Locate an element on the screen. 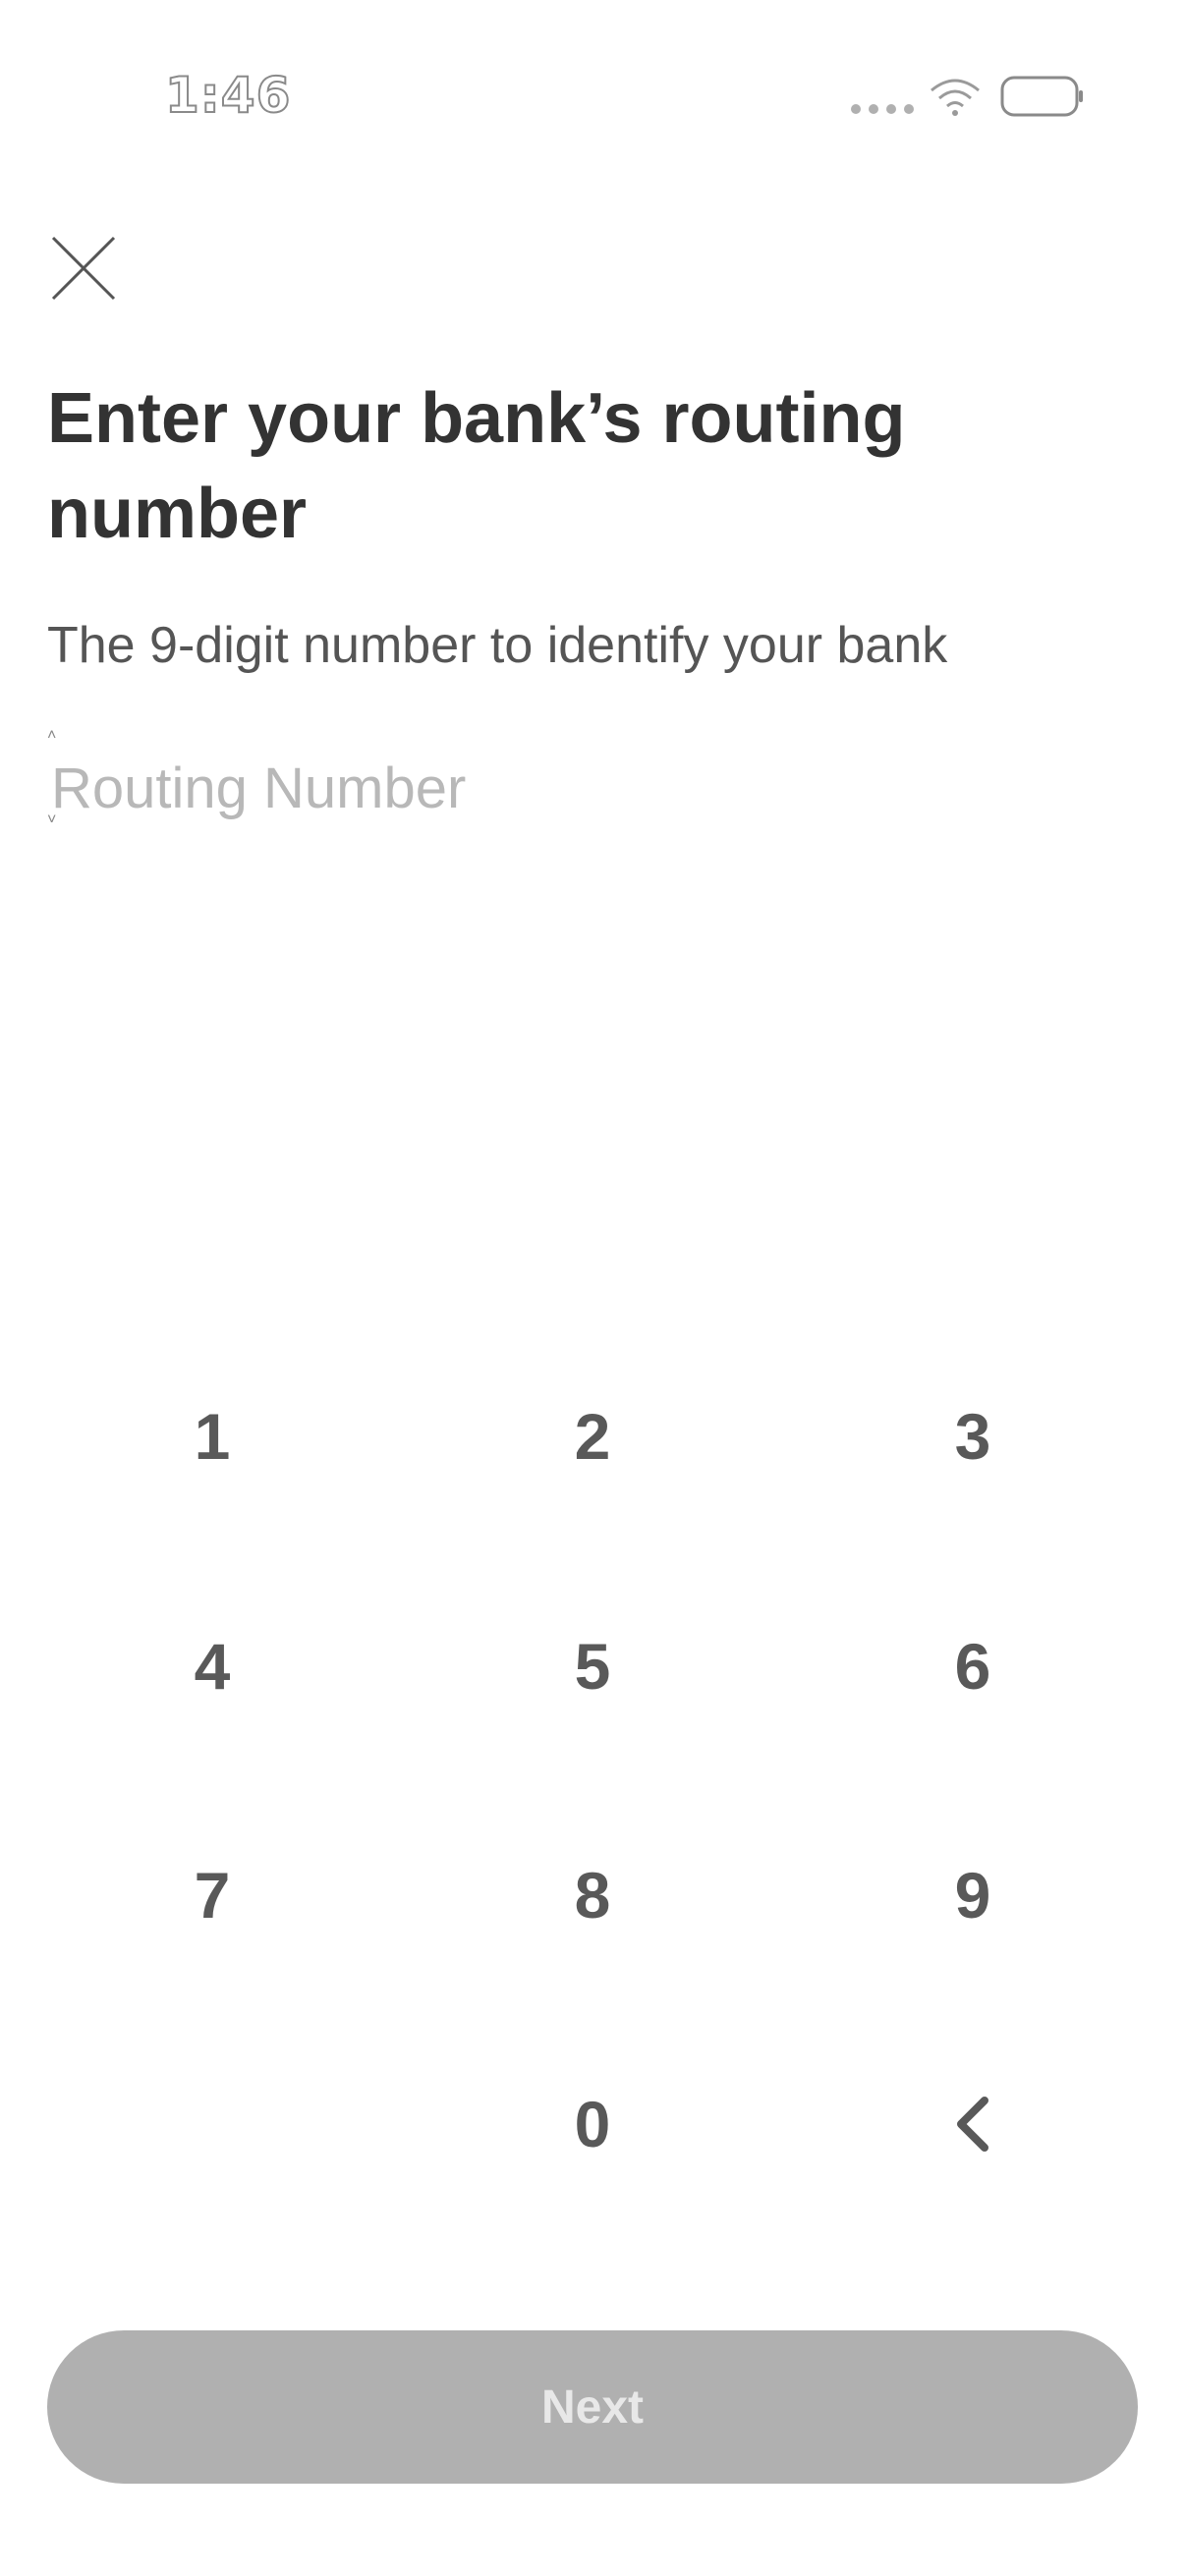 This screenshot has height=2576, width=1185. next-button: Next is located at coordinates (592, 2407).